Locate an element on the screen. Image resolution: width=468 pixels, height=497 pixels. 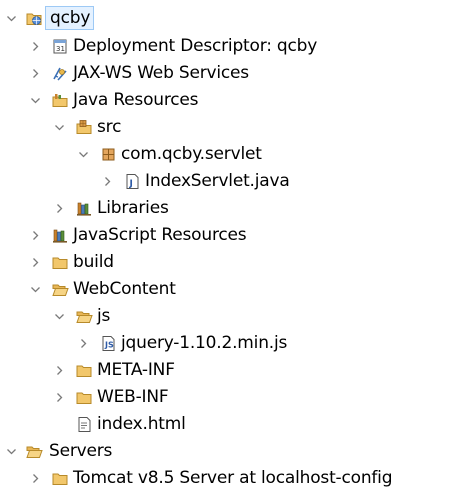
tree-item-libraries: Libraries is located at coordinates (234, 208).